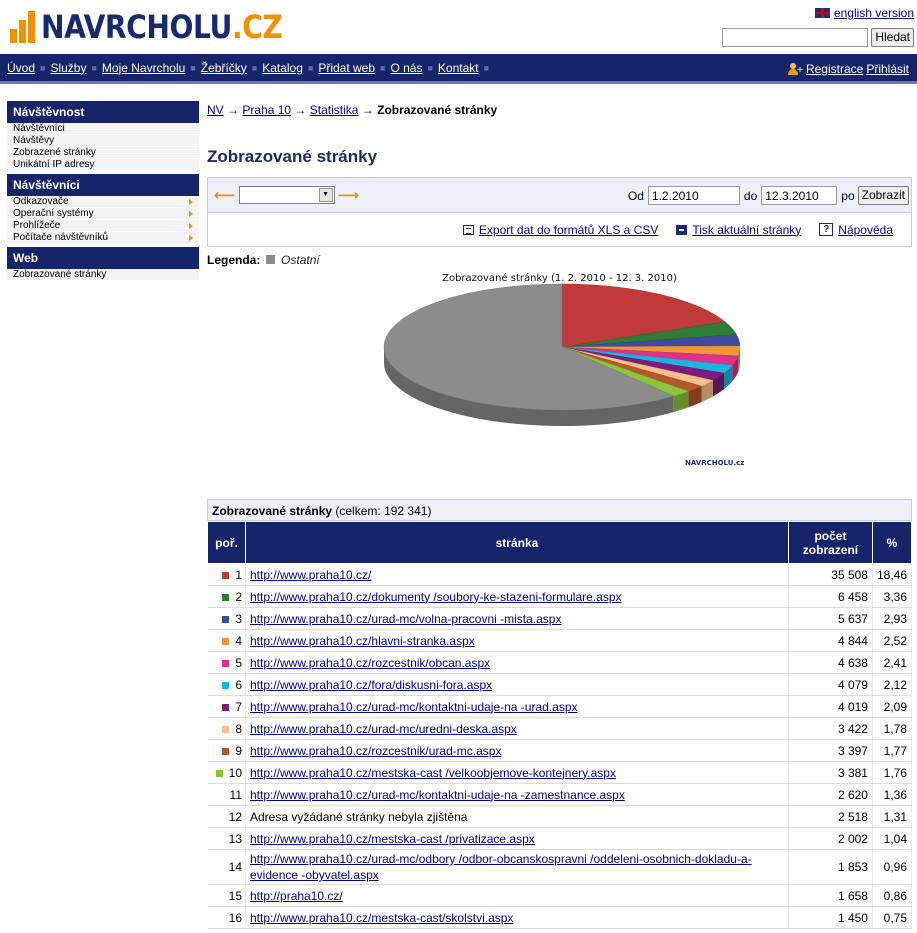 The width and height of the screenshot is (917, 933). I want to click on rank-number: 14, so click(235, 867).